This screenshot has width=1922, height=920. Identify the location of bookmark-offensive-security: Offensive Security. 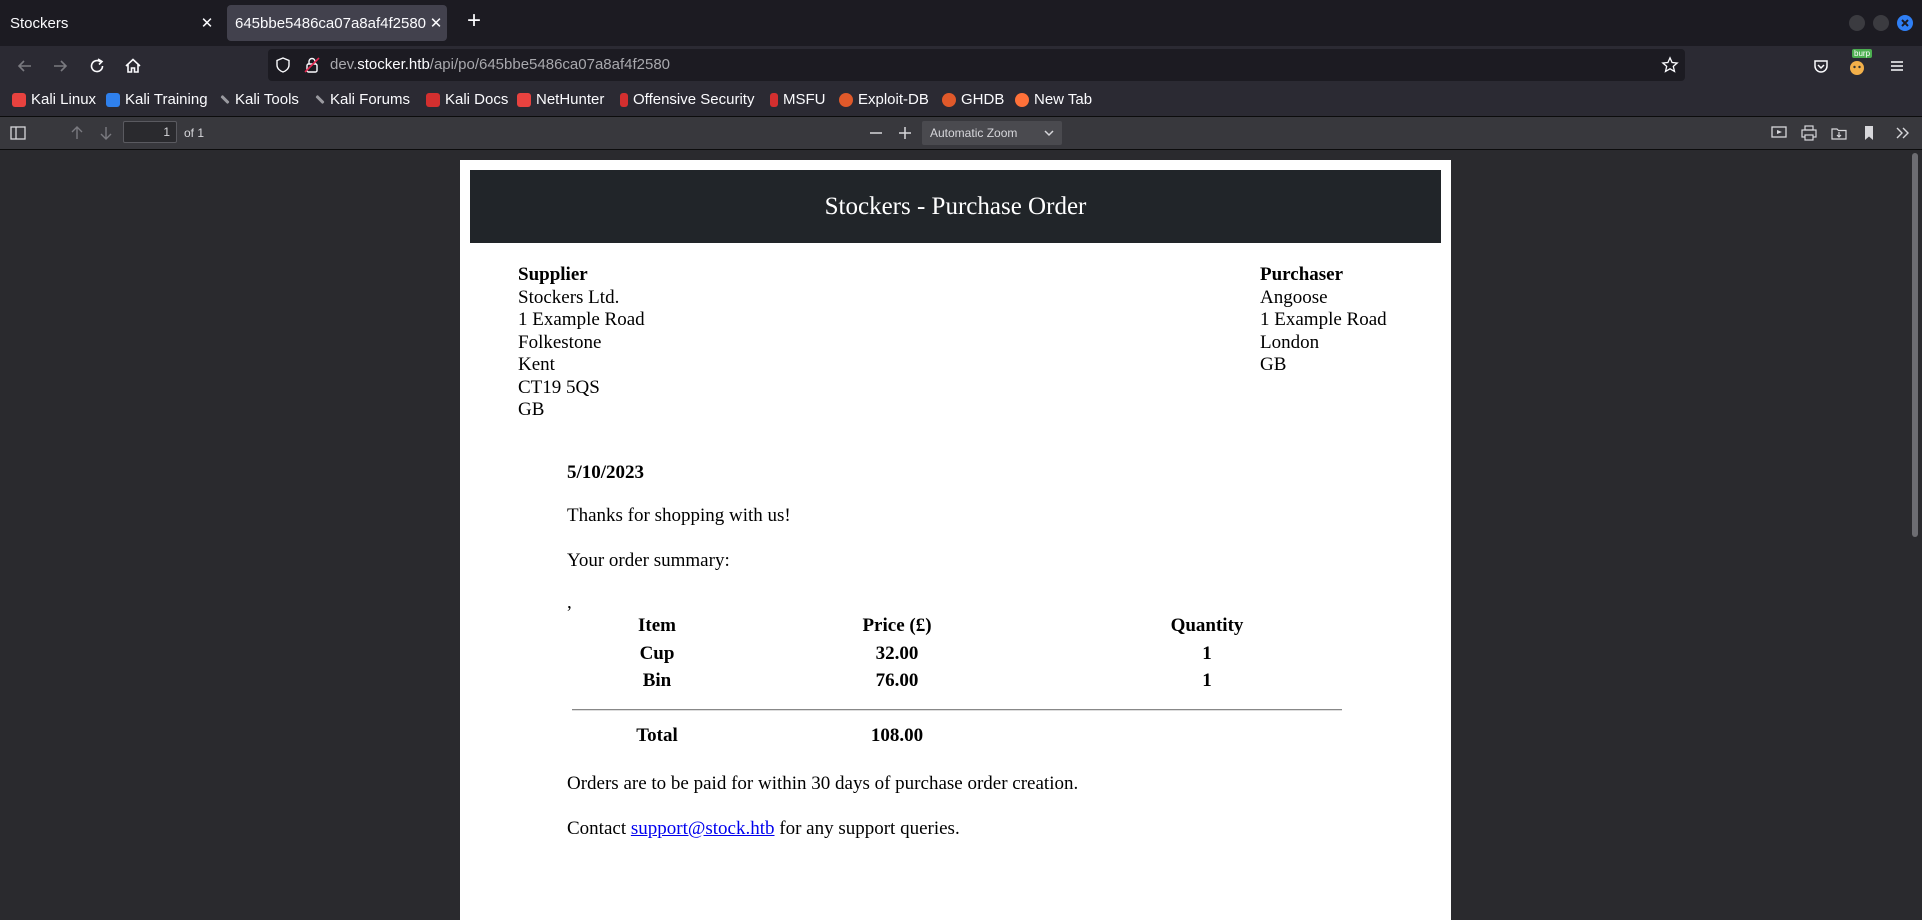
(687, 99).